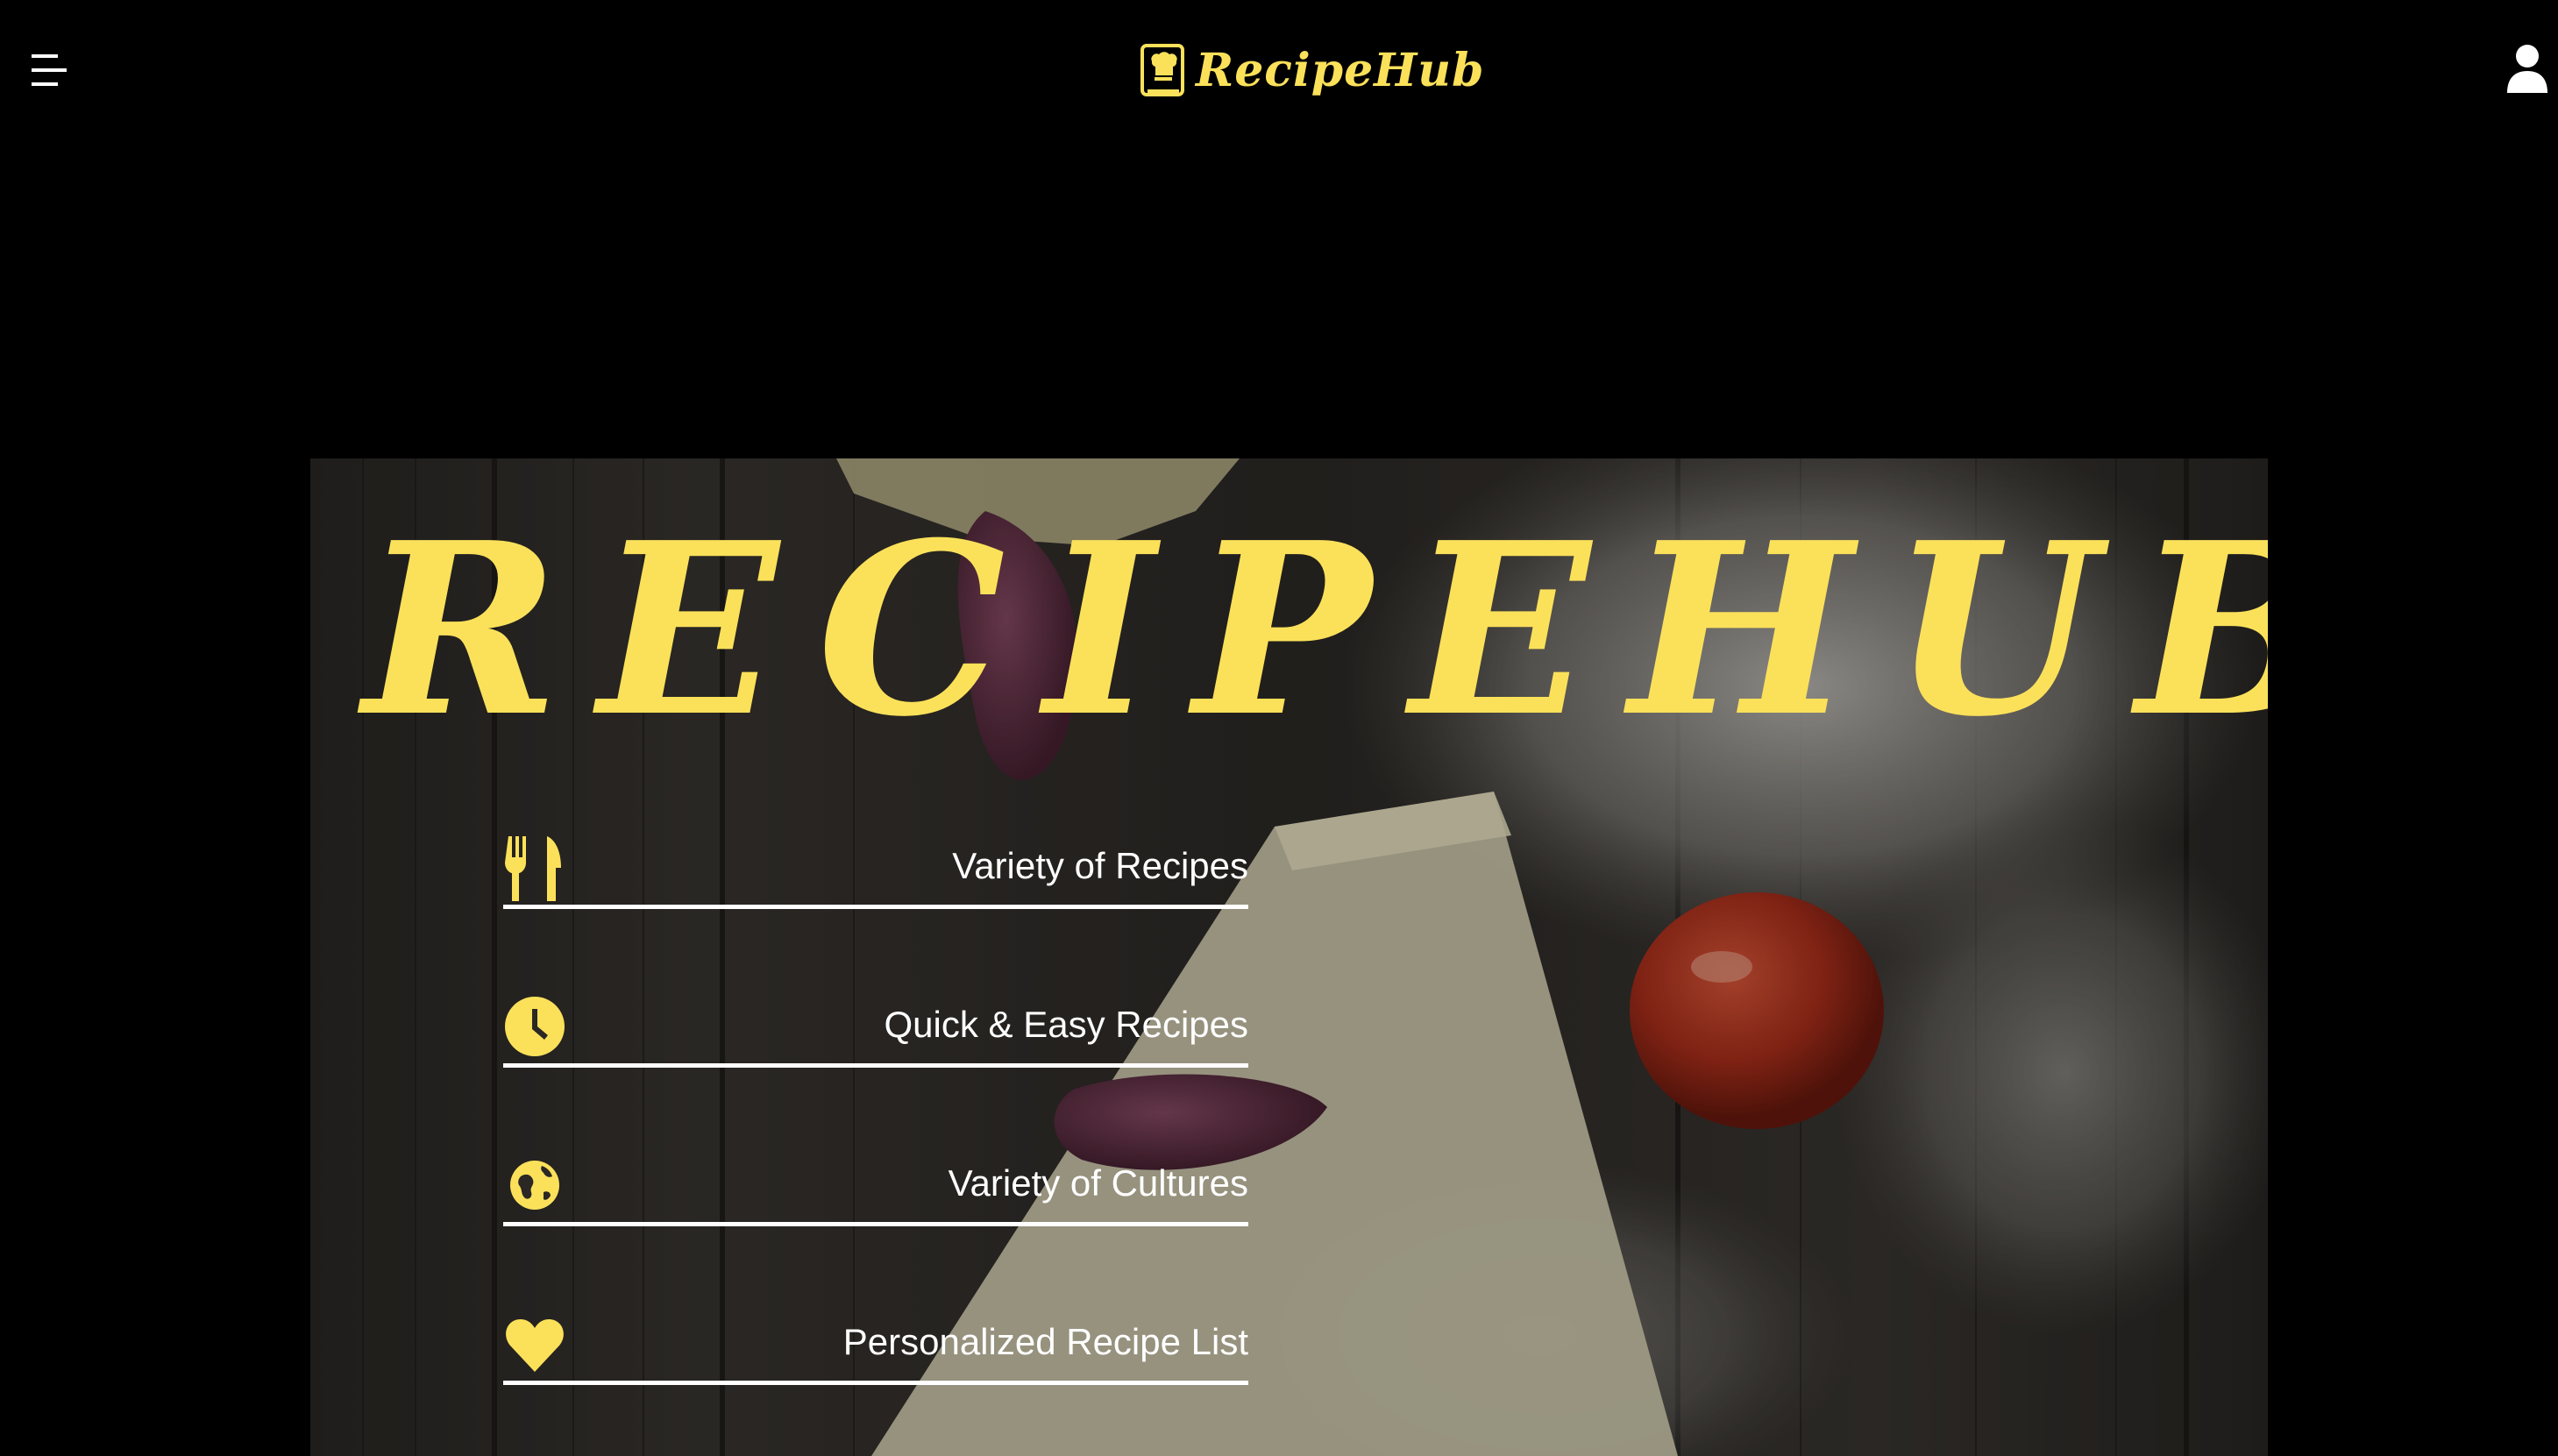 This screenshot has width=2558, height=1456. Describe the element at coordinates (1340, 70) in the screenshot. I see `brand-name: RecipeHub` at that location.